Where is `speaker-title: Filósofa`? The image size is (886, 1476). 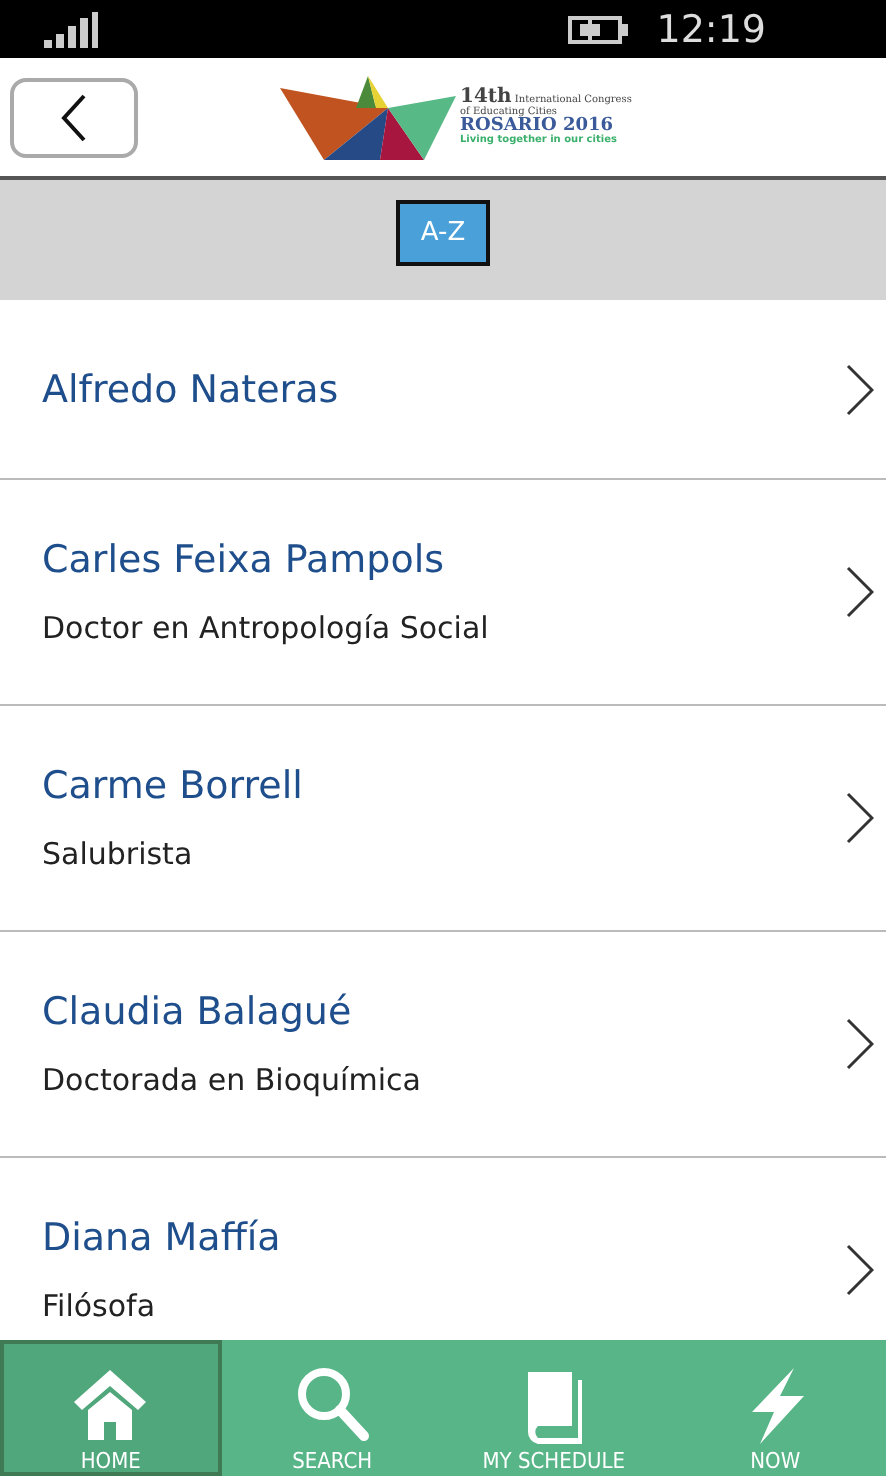 speaker-title: Filósofa is located at coordinates (100, 1306).